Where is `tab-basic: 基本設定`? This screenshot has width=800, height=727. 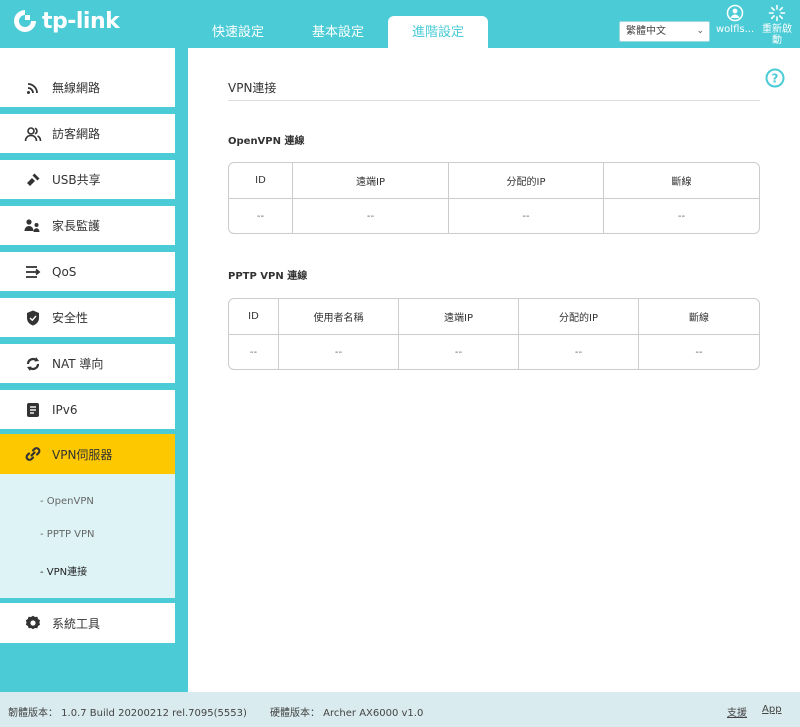 tab-basic: 基本設定 is located at coordinates (338, 32).